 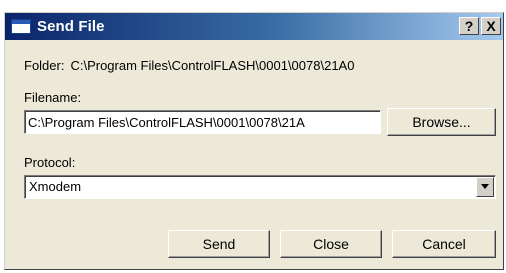 What do you see at coordinates (50, 162) in the screenshot?
I see `protocol-label: Protocol:` at bounding box center [50, 162].